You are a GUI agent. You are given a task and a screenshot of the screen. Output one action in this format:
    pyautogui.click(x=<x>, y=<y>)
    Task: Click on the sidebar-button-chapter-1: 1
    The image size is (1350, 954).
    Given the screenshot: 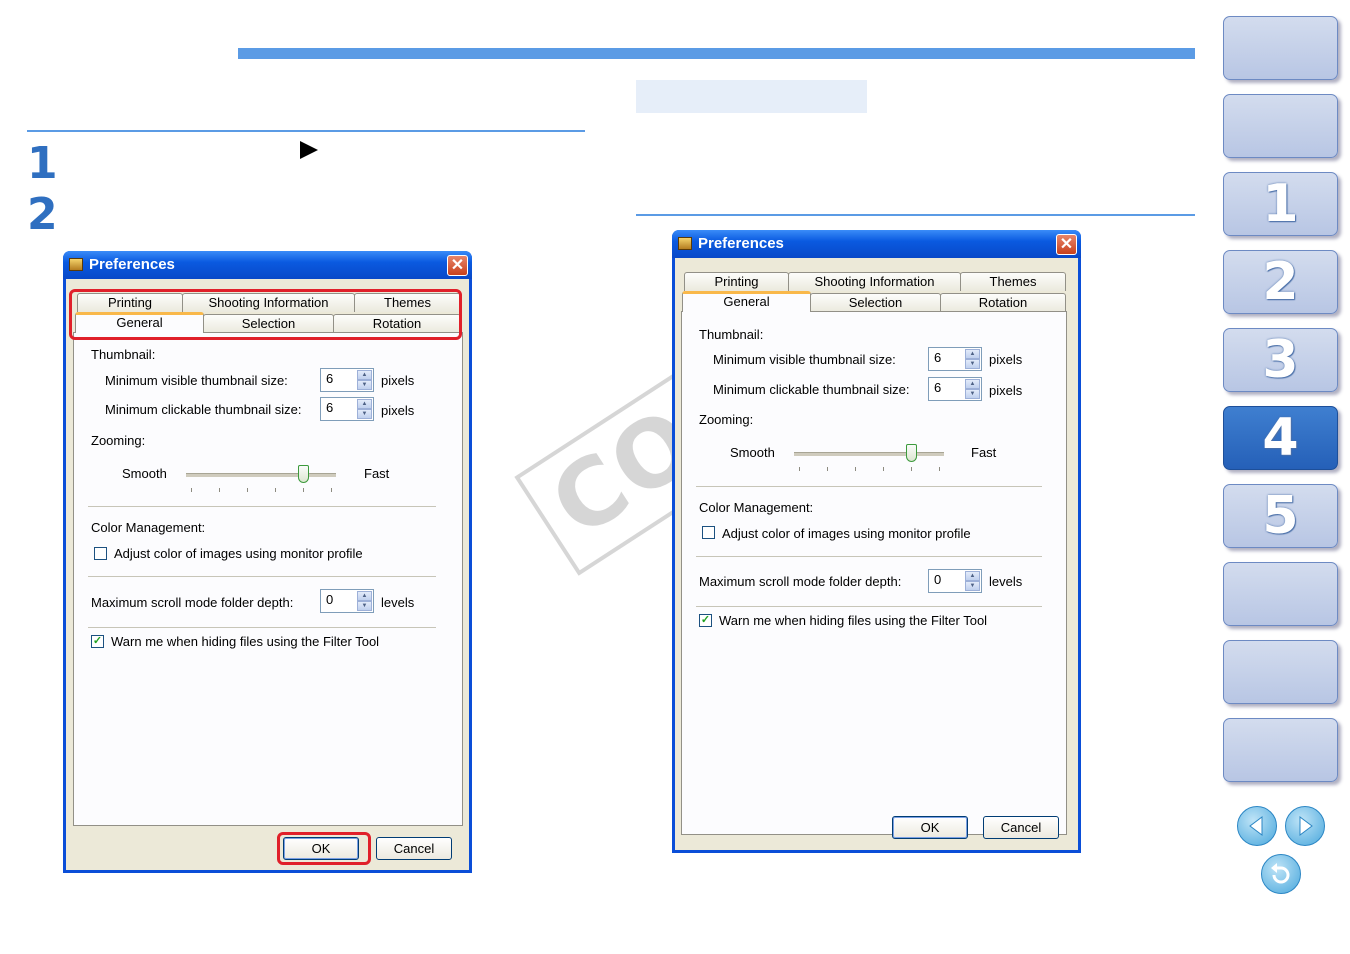 What is the action you would take?
    pyautogui.click(x=1280, y=204)
    